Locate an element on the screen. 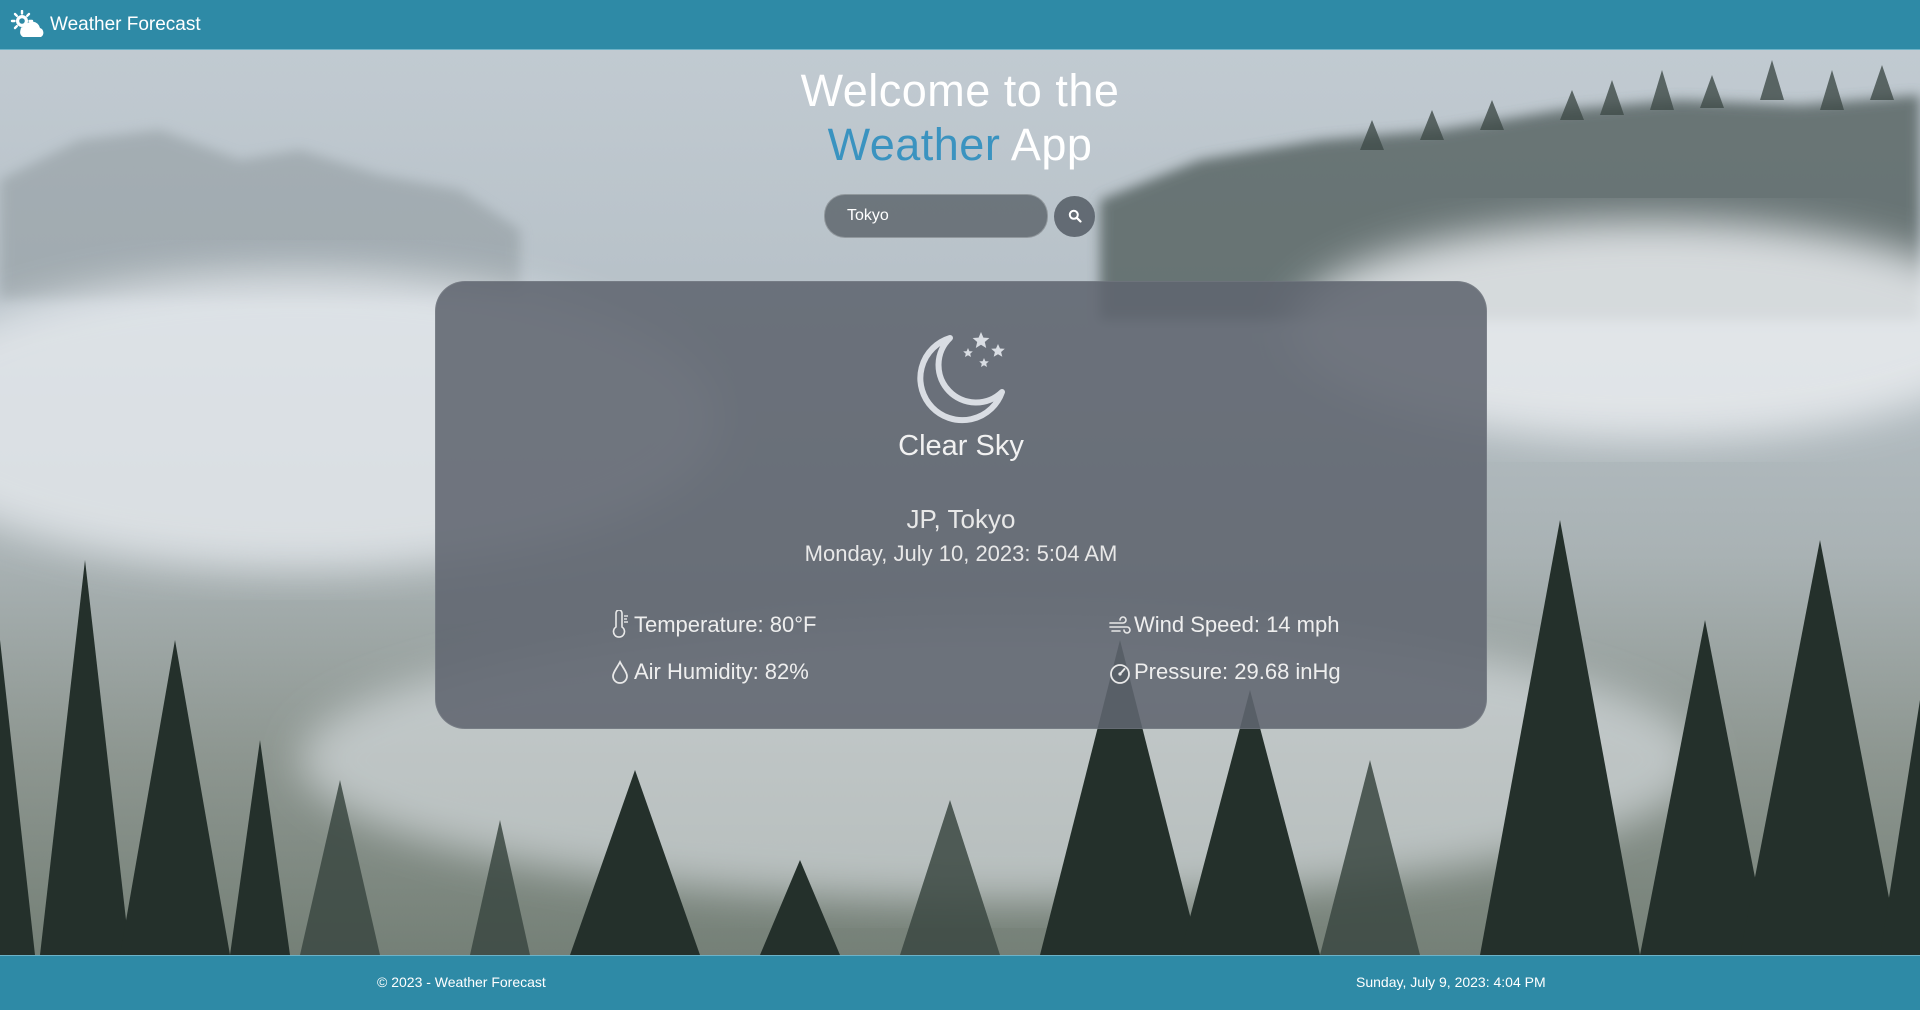  gauge-icon is located at coordinates (1120, 674).